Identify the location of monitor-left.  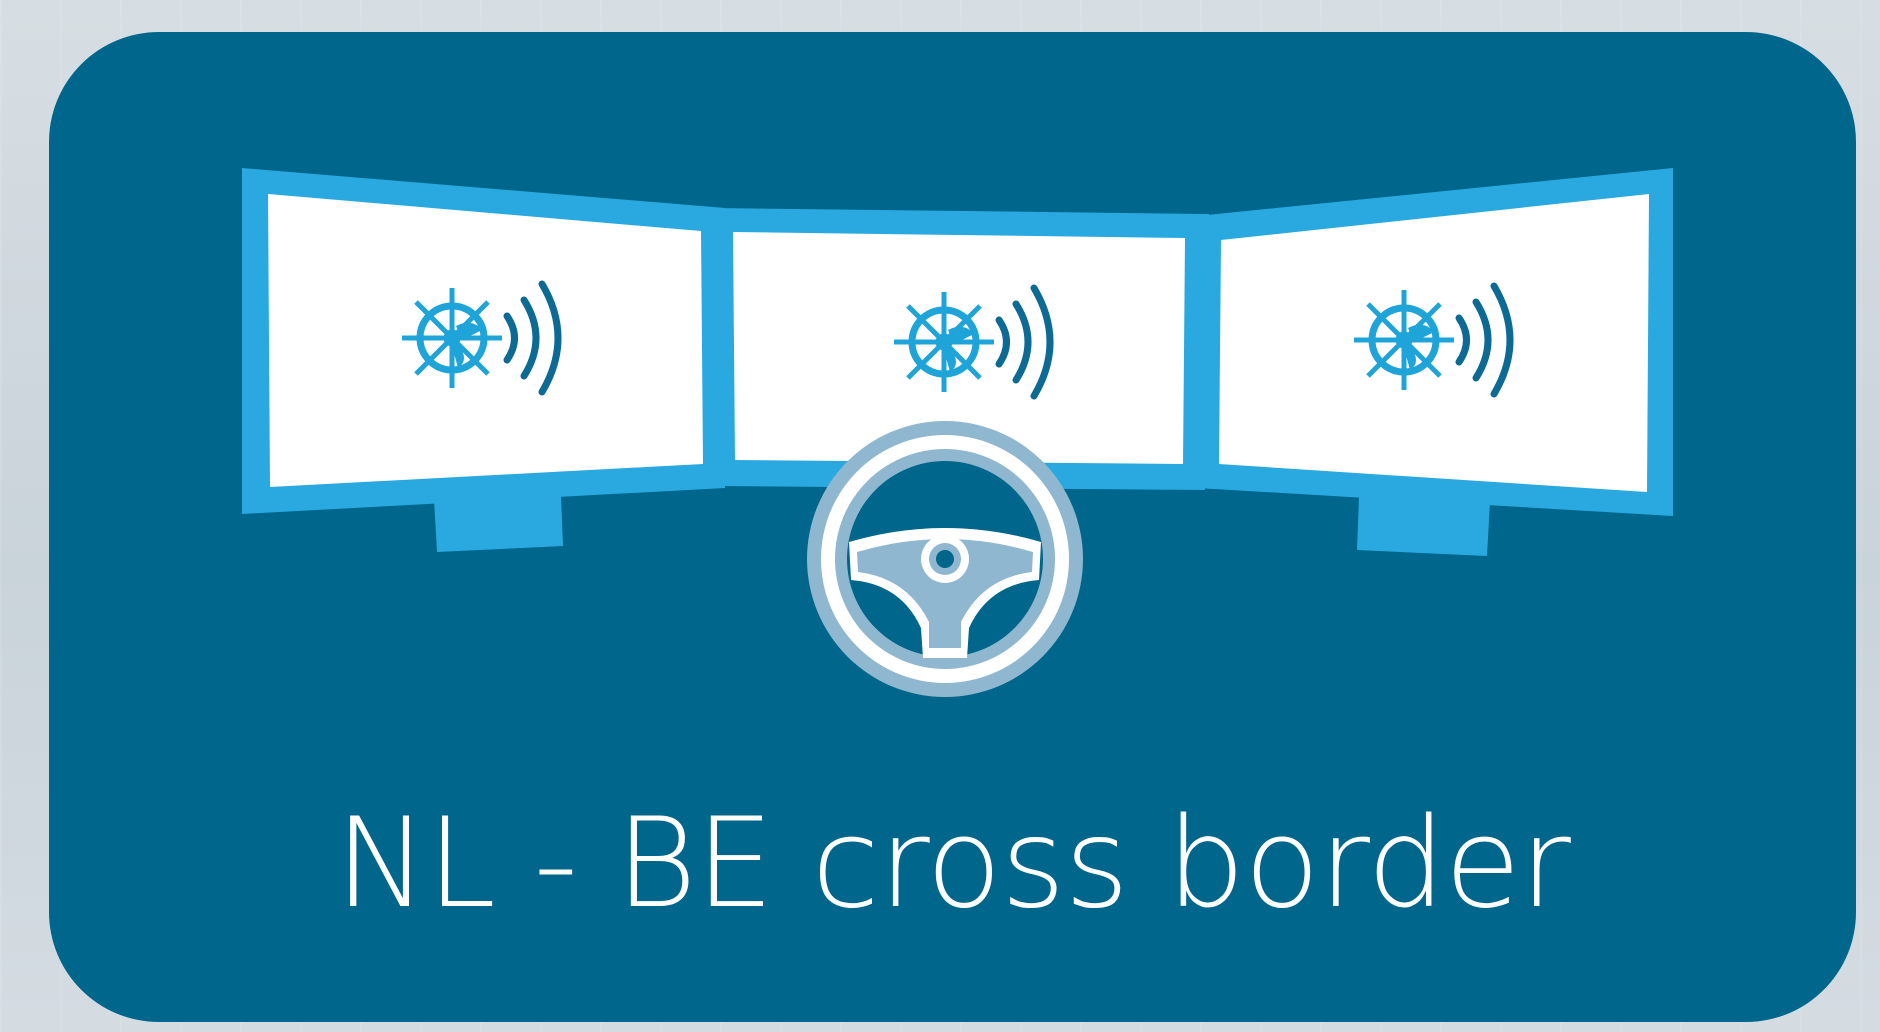
(483, 360).